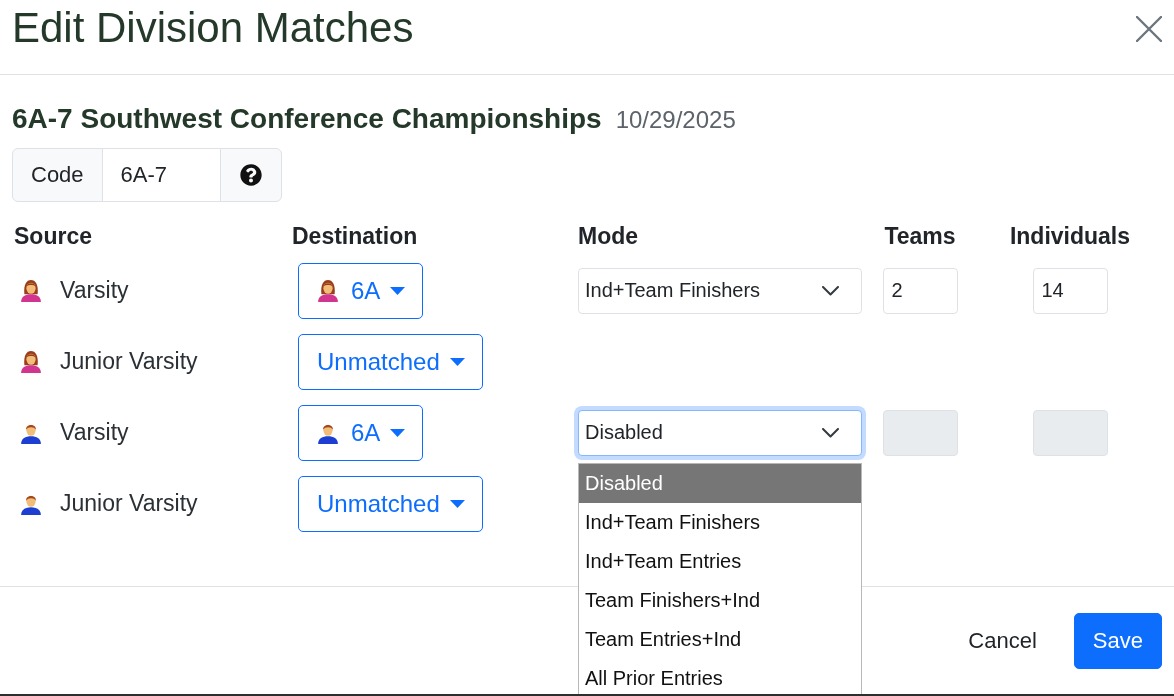 The image size is (1174, 696). Describe the element at coordinates (920, 290) in the screenshot. I see `teams-input: 2` at that location.